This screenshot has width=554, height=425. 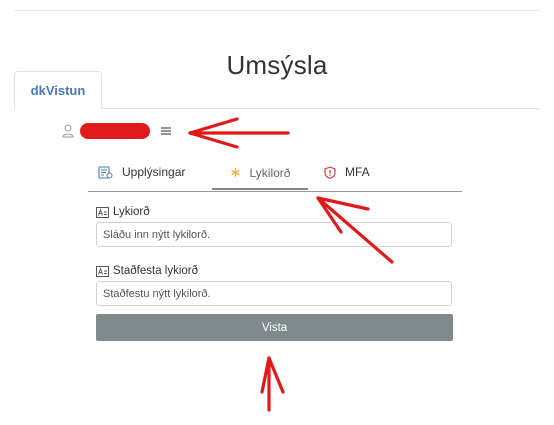 I want to click on settings-subtabs: Upplýsingar Lykilorð MFA, so click(x=275, y=174).